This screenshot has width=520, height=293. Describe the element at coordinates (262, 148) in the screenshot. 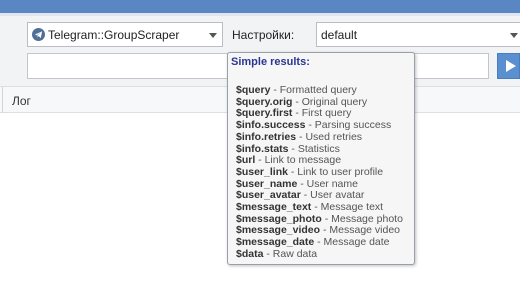

I see `variable-name: $info.stats` at that location.